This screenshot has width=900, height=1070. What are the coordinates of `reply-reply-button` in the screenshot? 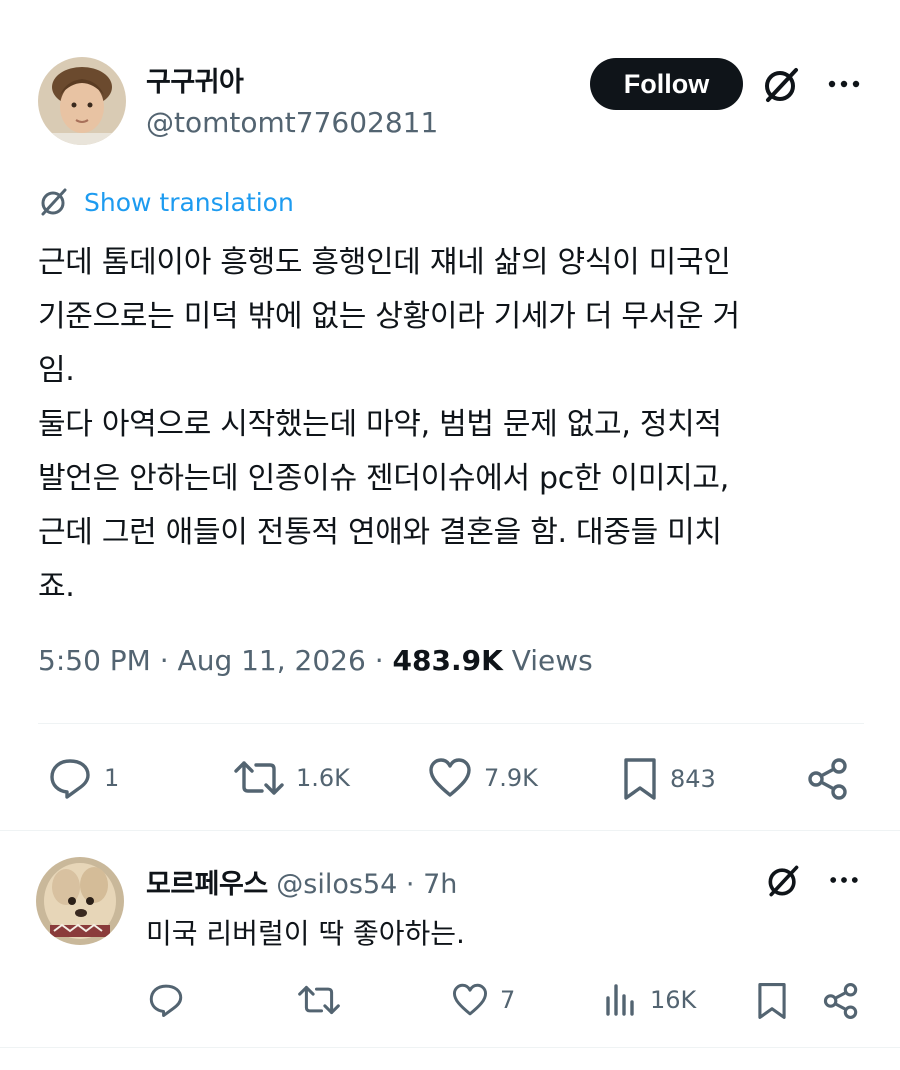 It's located at (172, 1000).